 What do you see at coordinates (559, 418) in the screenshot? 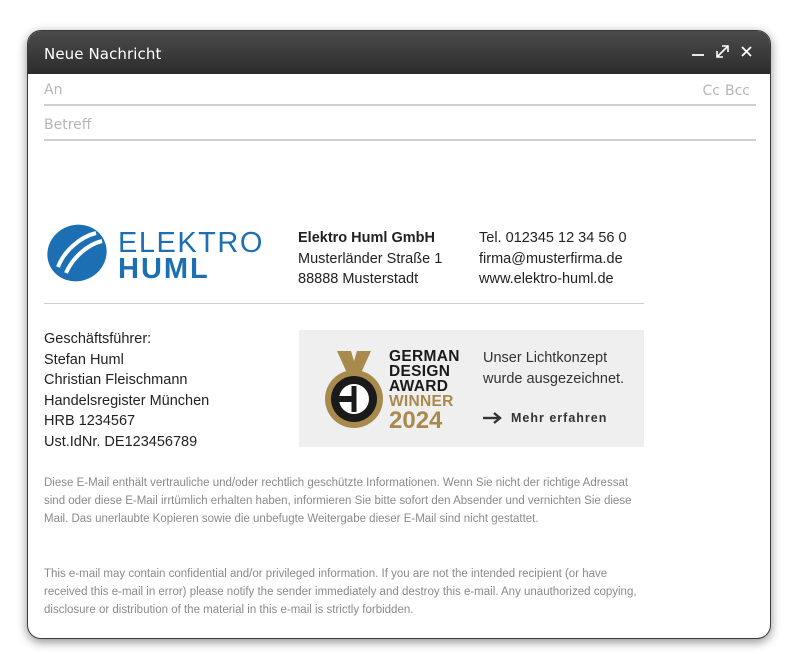
I see `learn-more-label: Mehr erfahren` at bounding box center [559, 418].